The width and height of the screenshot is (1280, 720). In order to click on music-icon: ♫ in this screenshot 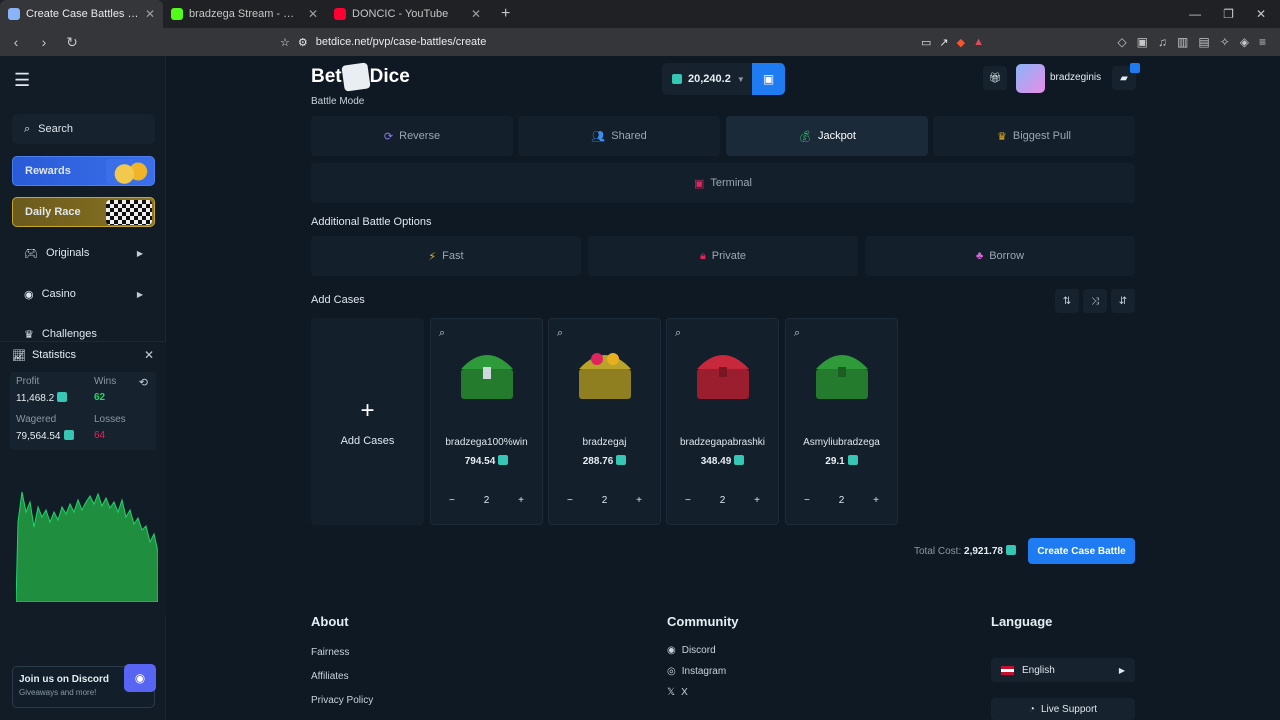, I will do `click(1162, 42)`.